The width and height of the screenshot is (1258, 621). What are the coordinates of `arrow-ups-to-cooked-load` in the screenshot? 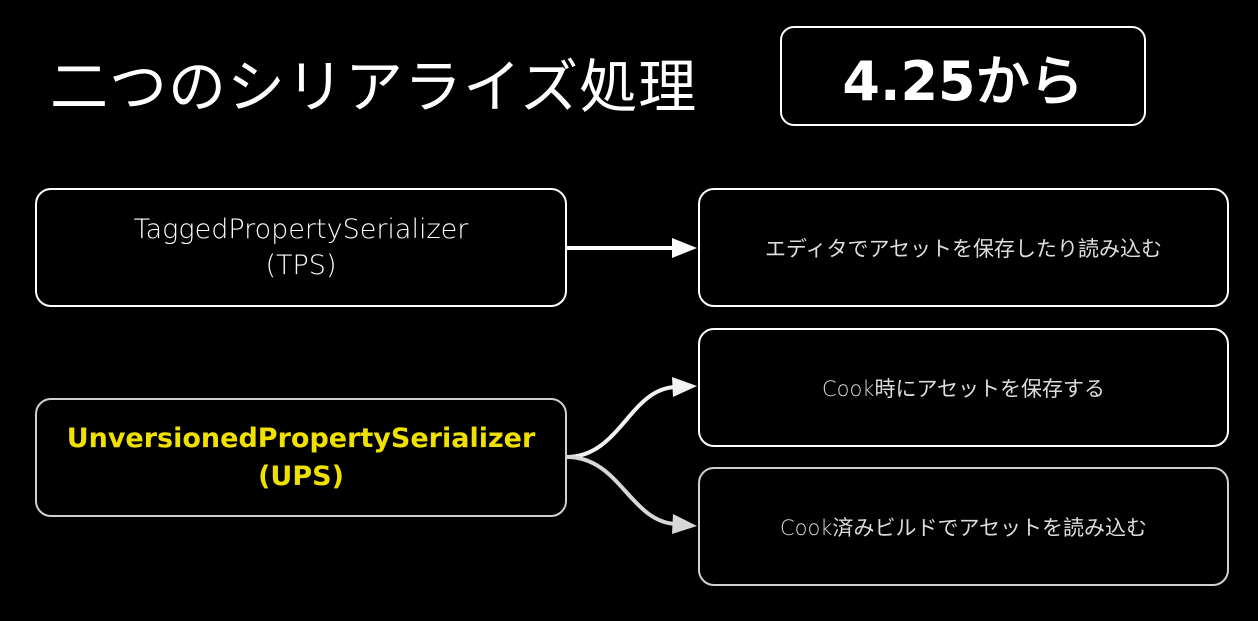 It's located at (631, 494).